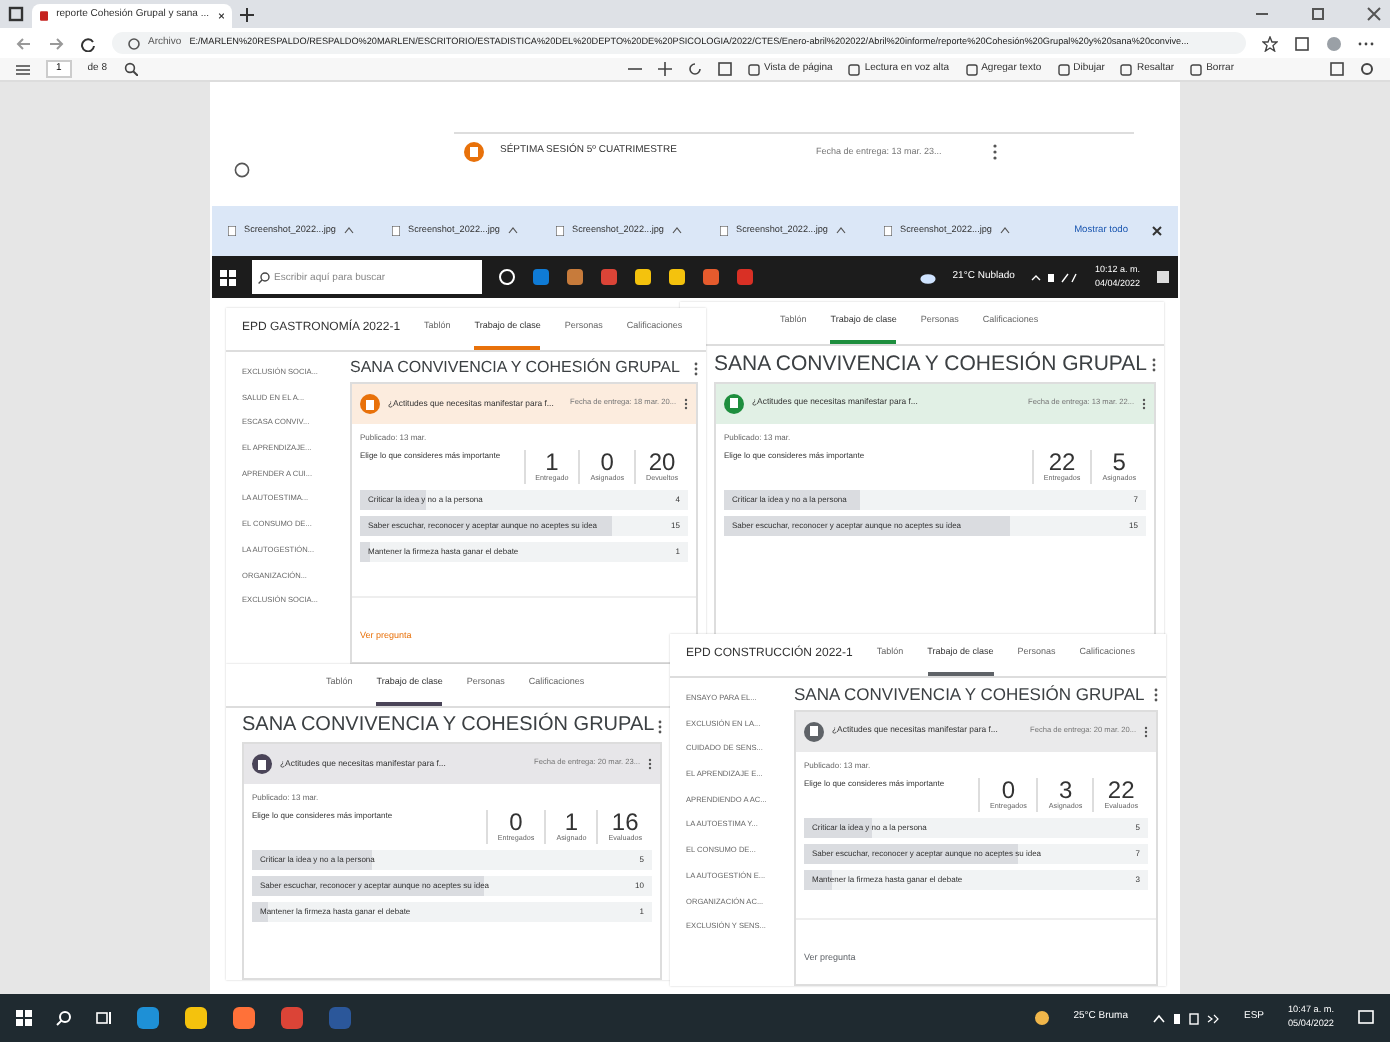 Image resolution: width=1390 pixels, height=1042 pixels. What do you see at coordinates (694, 69) in the screenshot?
I see `rotate-icon` at bounding box center [694, 69].